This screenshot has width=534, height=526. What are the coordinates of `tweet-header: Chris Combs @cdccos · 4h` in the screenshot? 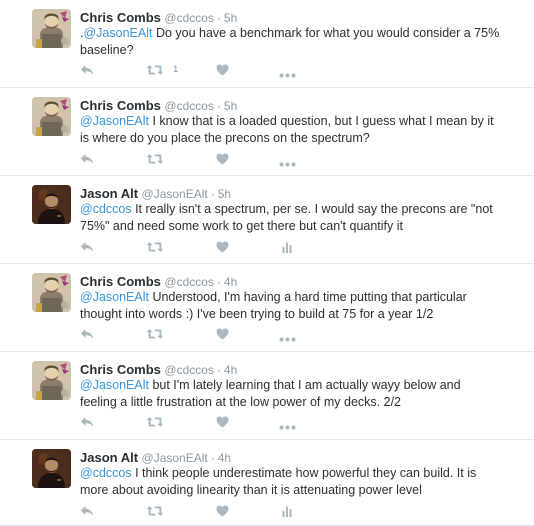 It's located at (158, 370).